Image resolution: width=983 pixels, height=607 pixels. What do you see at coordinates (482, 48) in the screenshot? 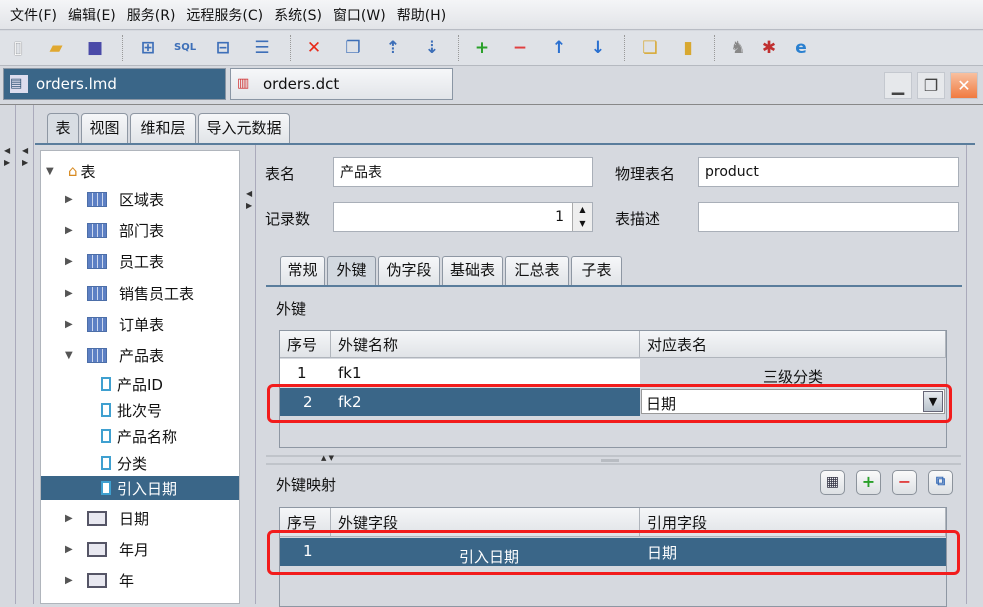
I see `add-icon: +` at bounding box center [482, 48].